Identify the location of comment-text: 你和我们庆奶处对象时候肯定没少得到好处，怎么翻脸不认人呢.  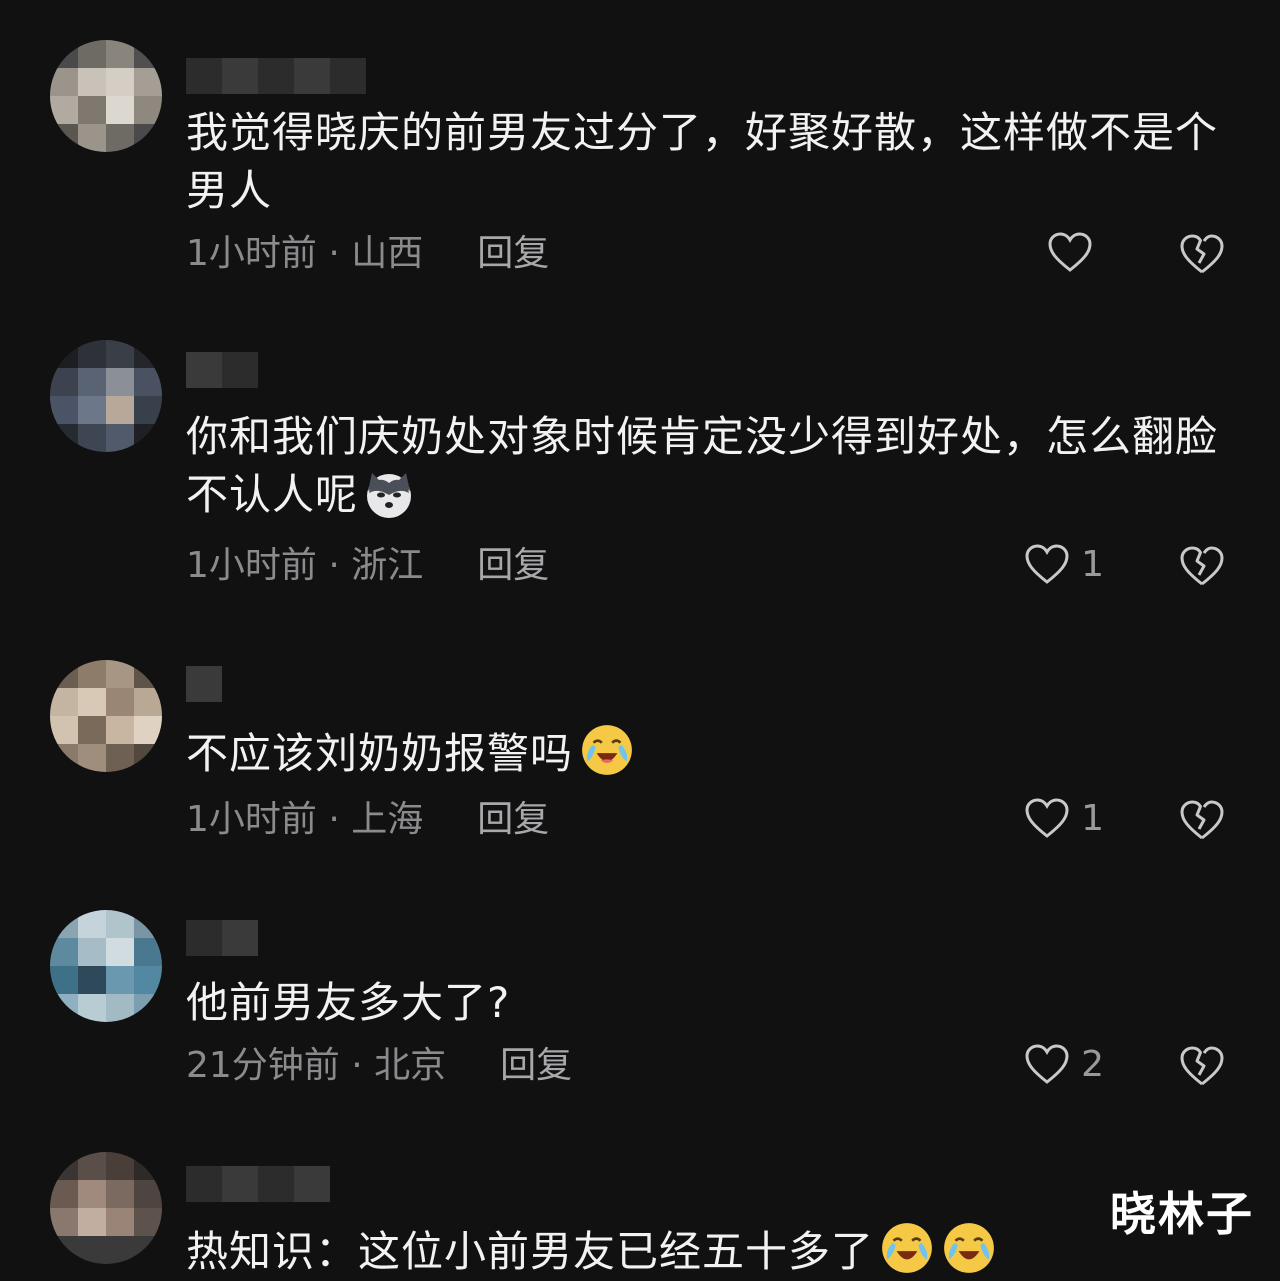
(702, 465).